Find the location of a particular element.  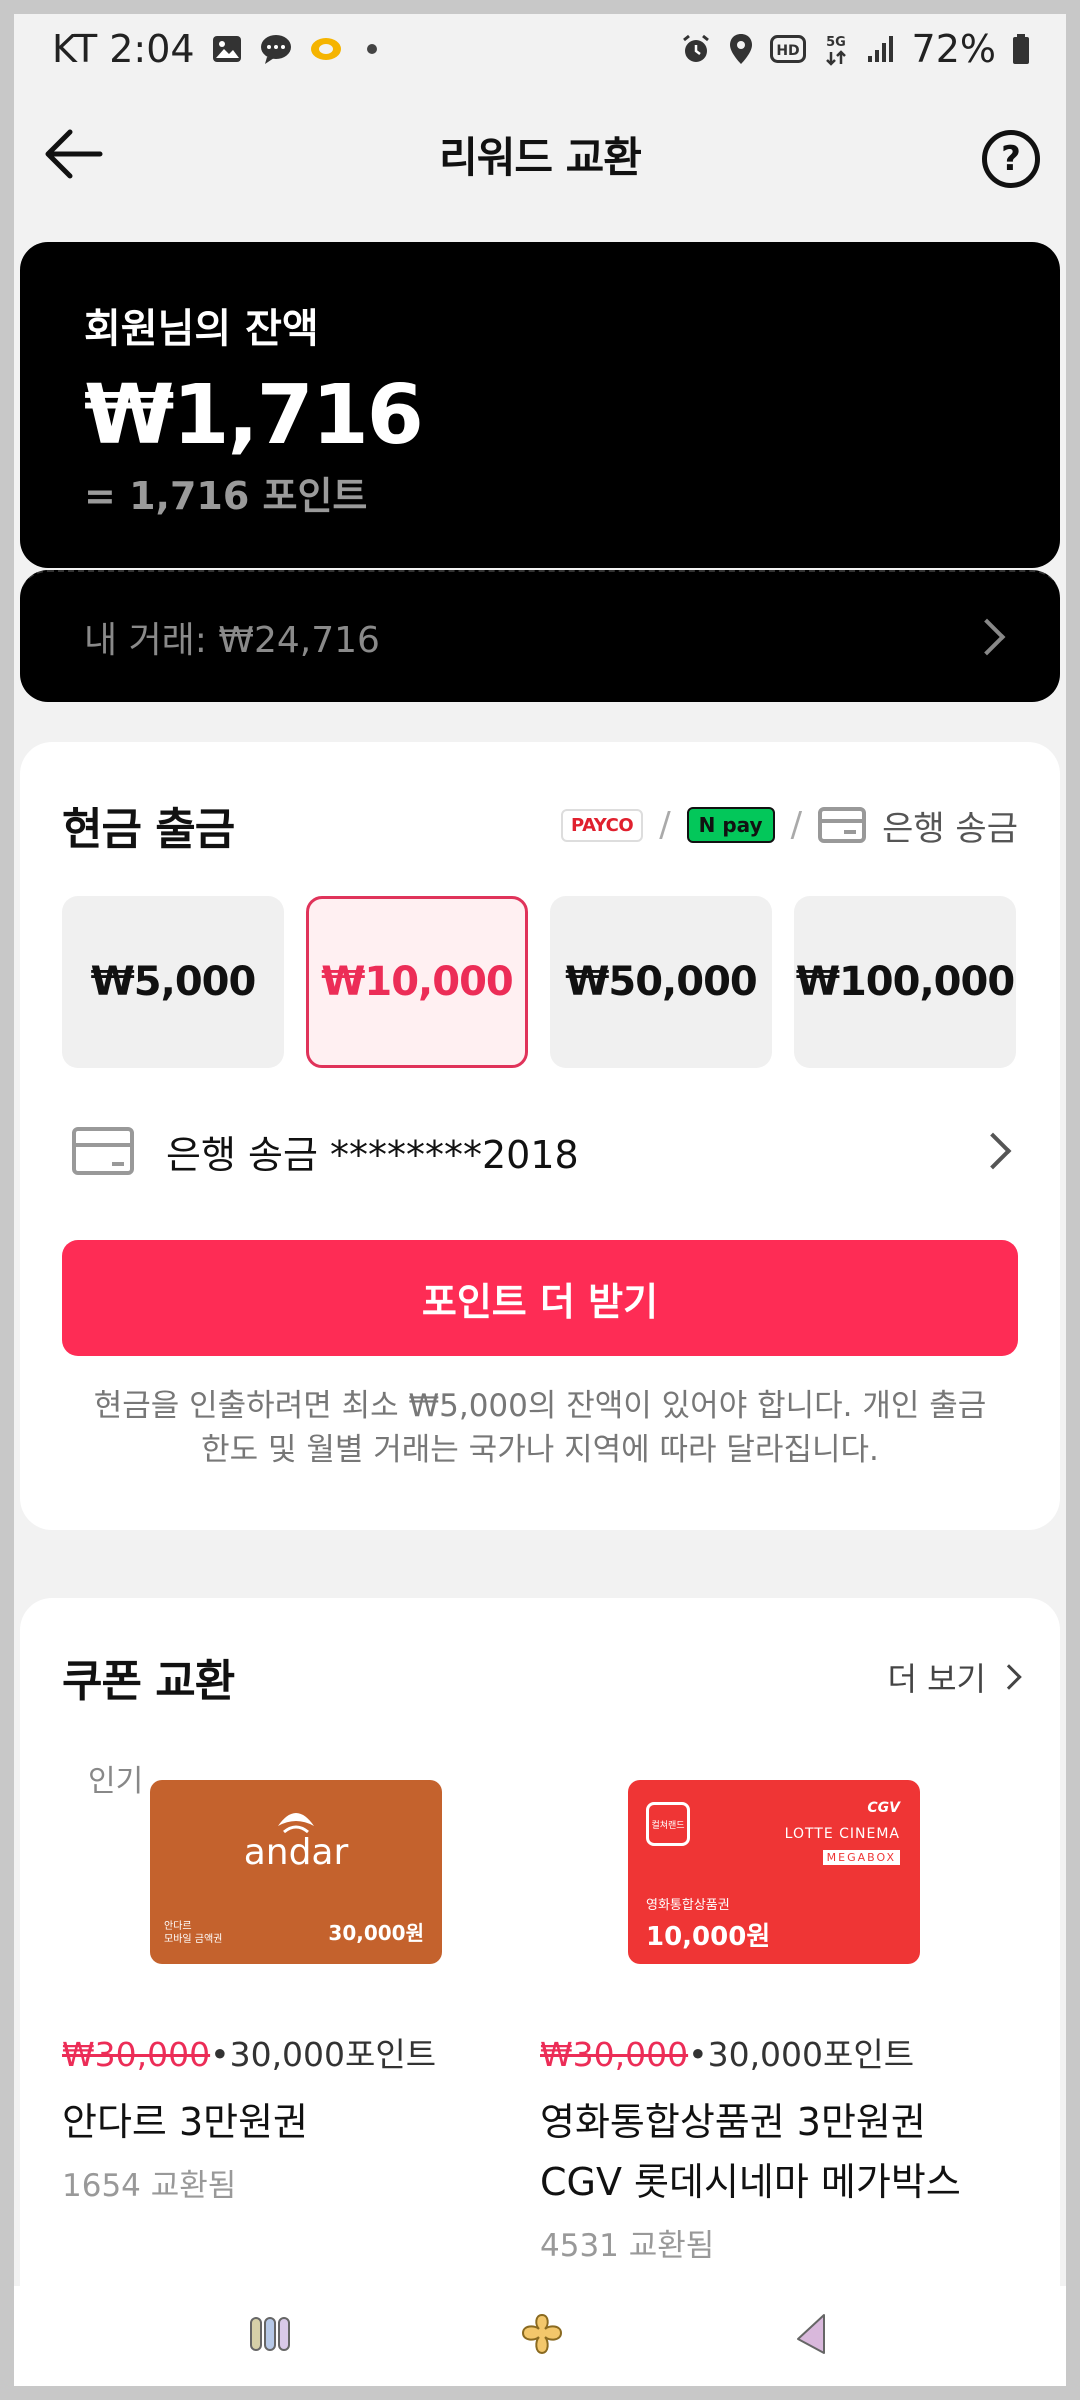

hd-icon: HD is located at coordinates (787, 49).